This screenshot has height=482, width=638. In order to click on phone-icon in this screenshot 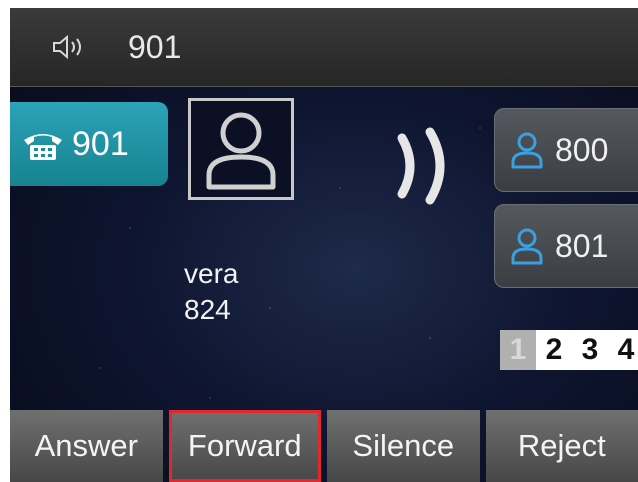, I will do `click(43, 147)`.